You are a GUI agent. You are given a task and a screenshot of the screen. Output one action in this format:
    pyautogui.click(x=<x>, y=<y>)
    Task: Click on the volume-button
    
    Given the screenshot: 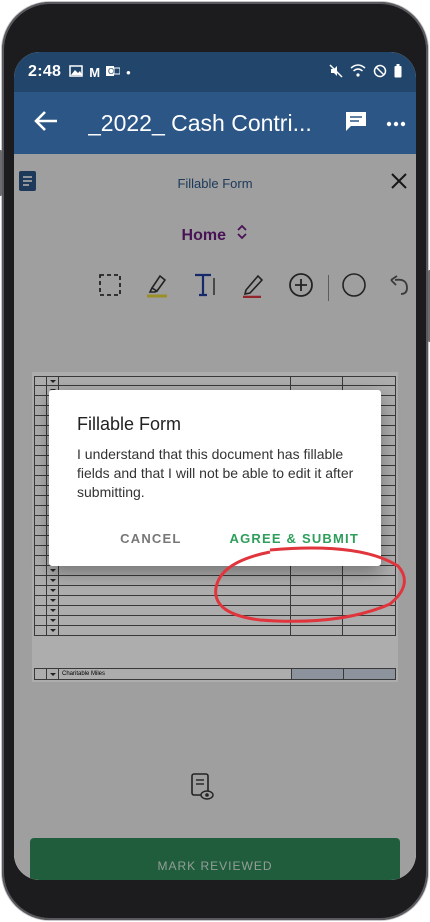 What is the action you would take?
    pyautogui.click(x=1, y=173)
    